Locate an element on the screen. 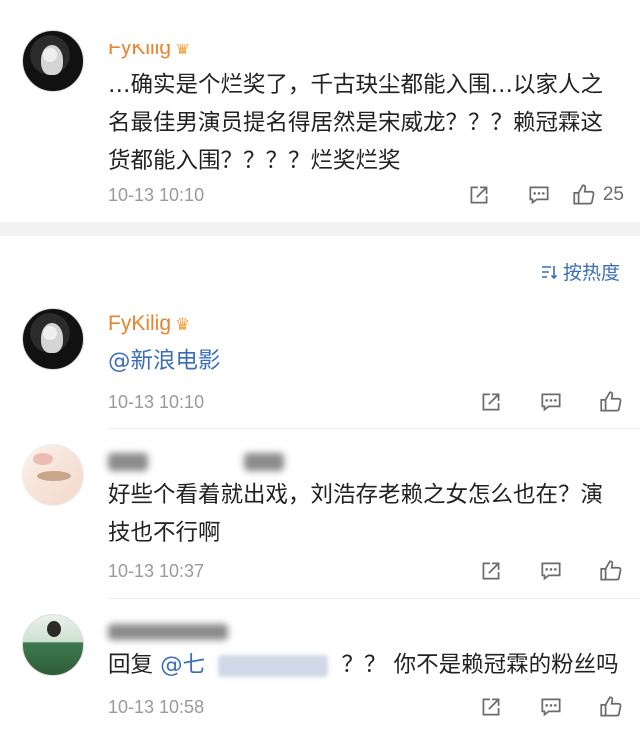  like-button: 25 is located at coordinates (588, 195).